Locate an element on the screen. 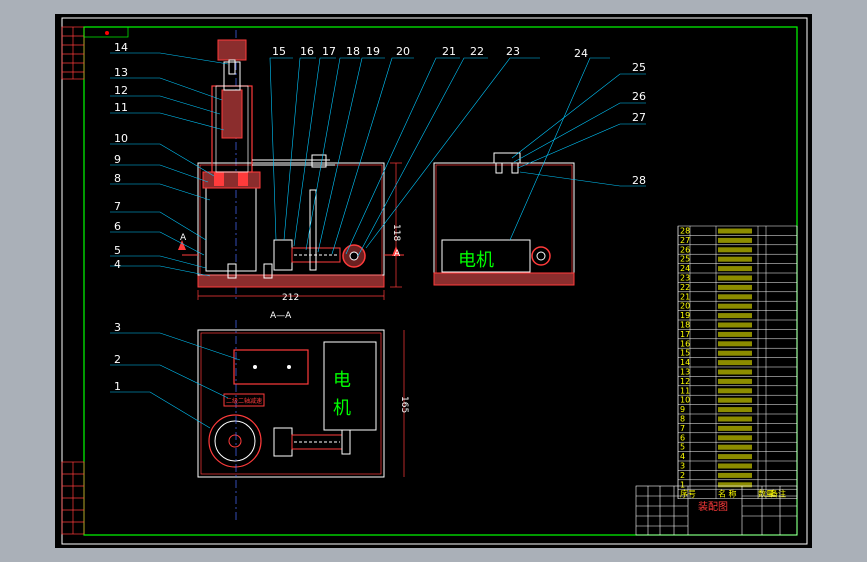  motor-label-plan-1: 电 is located at coordinates (342, 380).